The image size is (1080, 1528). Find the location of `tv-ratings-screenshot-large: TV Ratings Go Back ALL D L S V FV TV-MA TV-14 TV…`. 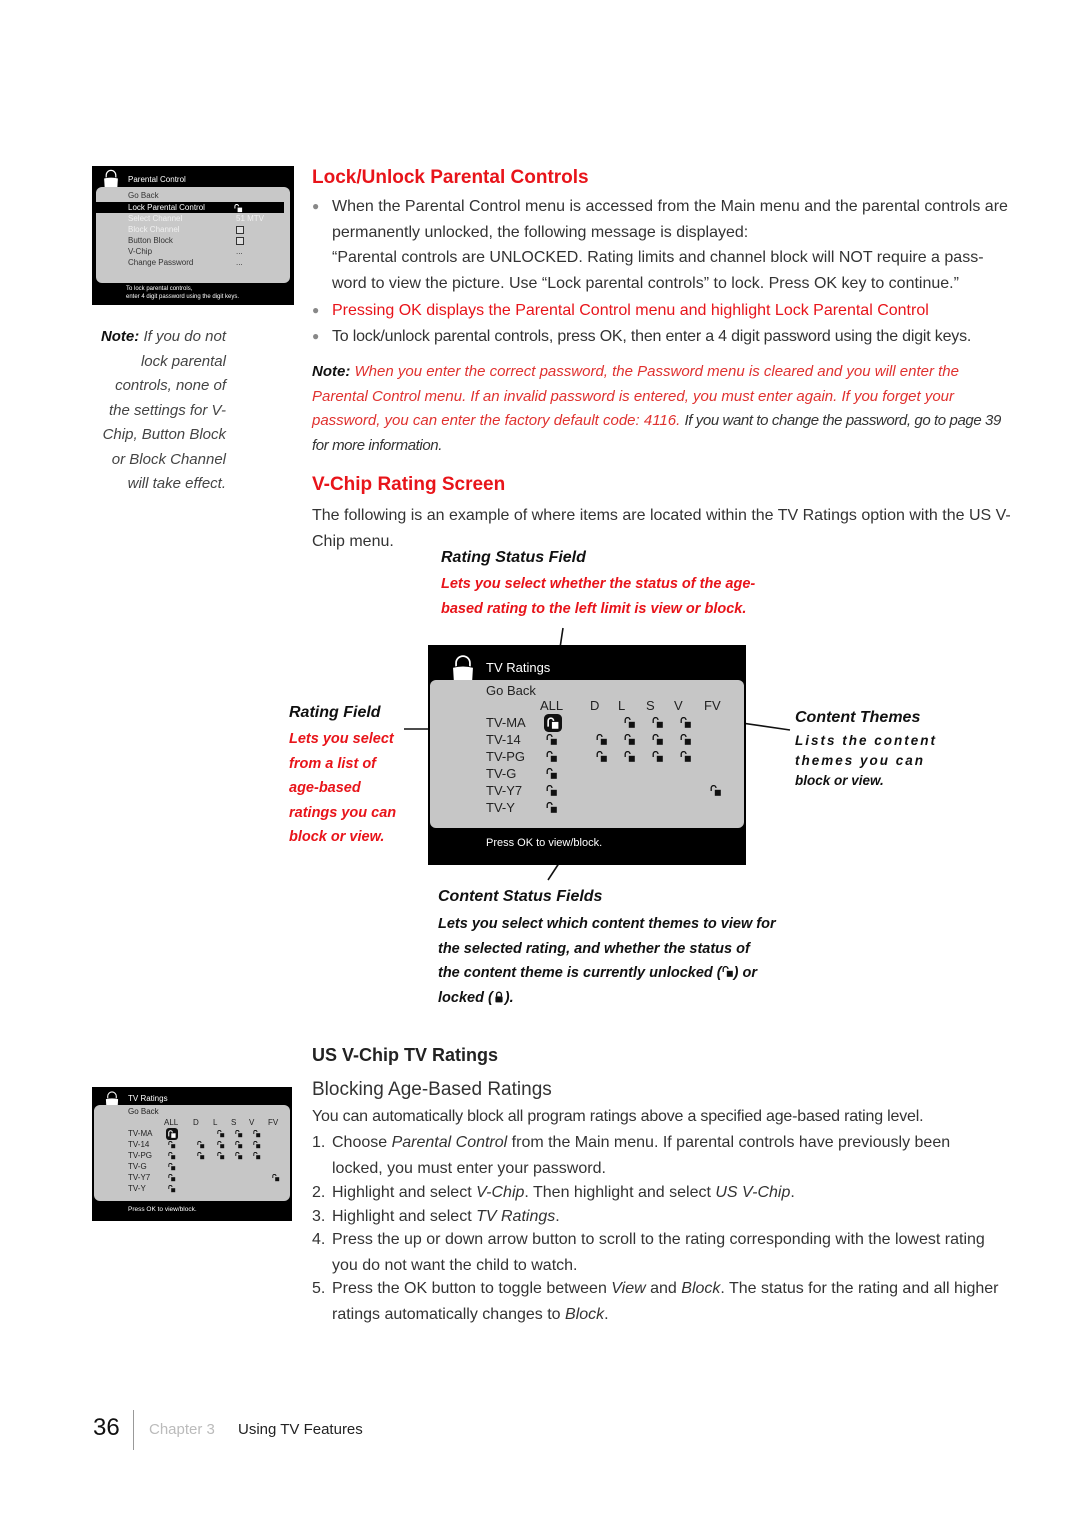

tv-ratings-screenshot-large: TV Ratings Go Back ALL D L S V FV TV-MA TV-14 TV… is located at coordinates (587, 755).